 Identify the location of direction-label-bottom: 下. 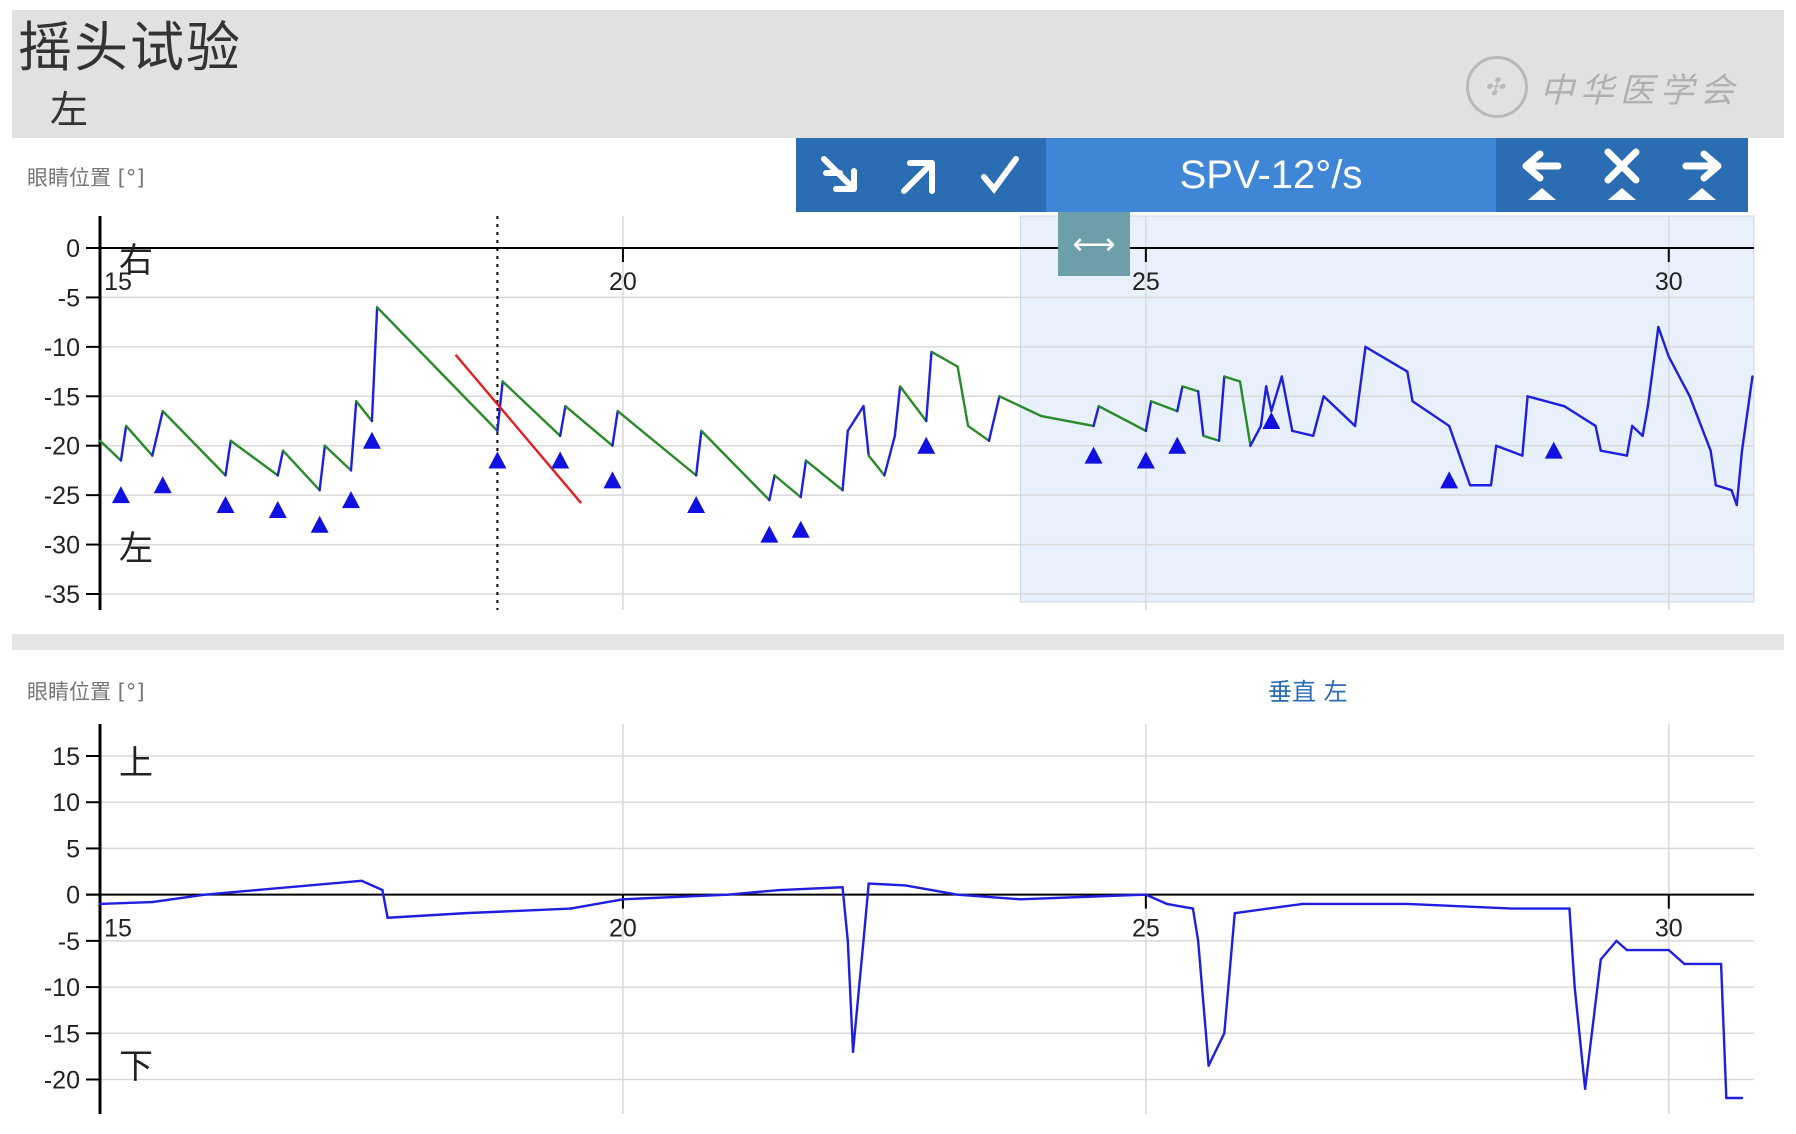
(136, 1067).